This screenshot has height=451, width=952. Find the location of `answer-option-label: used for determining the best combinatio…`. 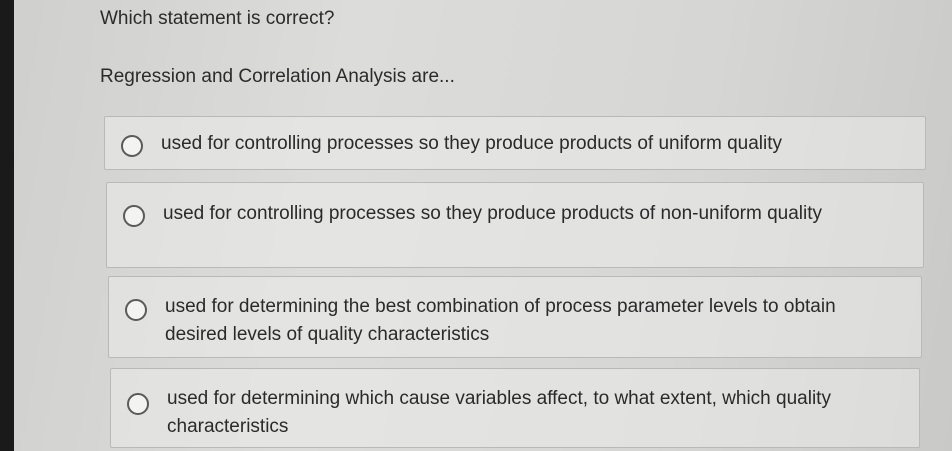

answer-option-label: used for determining the best combinatio… is located at coordinates (500, 320).